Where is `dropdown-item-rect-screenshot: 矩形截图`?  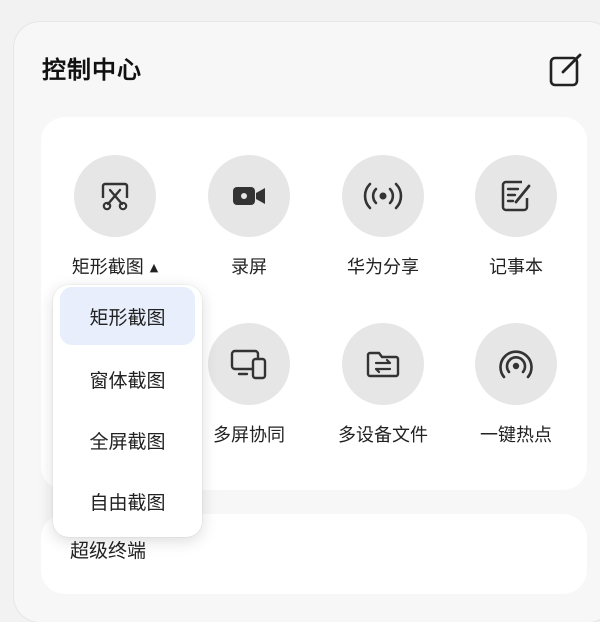 dropdown-item-rect-screenshot: 矩形截图 is located at coordinates (127, 316).